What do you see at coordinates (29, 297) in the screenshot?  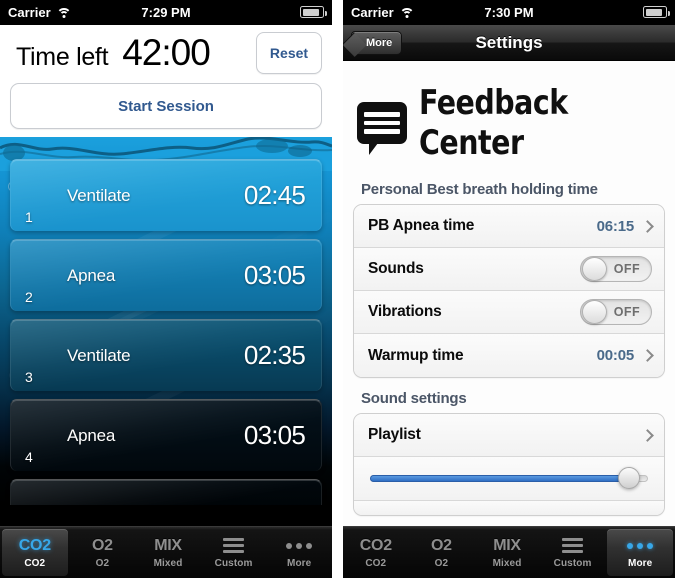 I see `session-row-index: 2` at bounding box center [29, 297].